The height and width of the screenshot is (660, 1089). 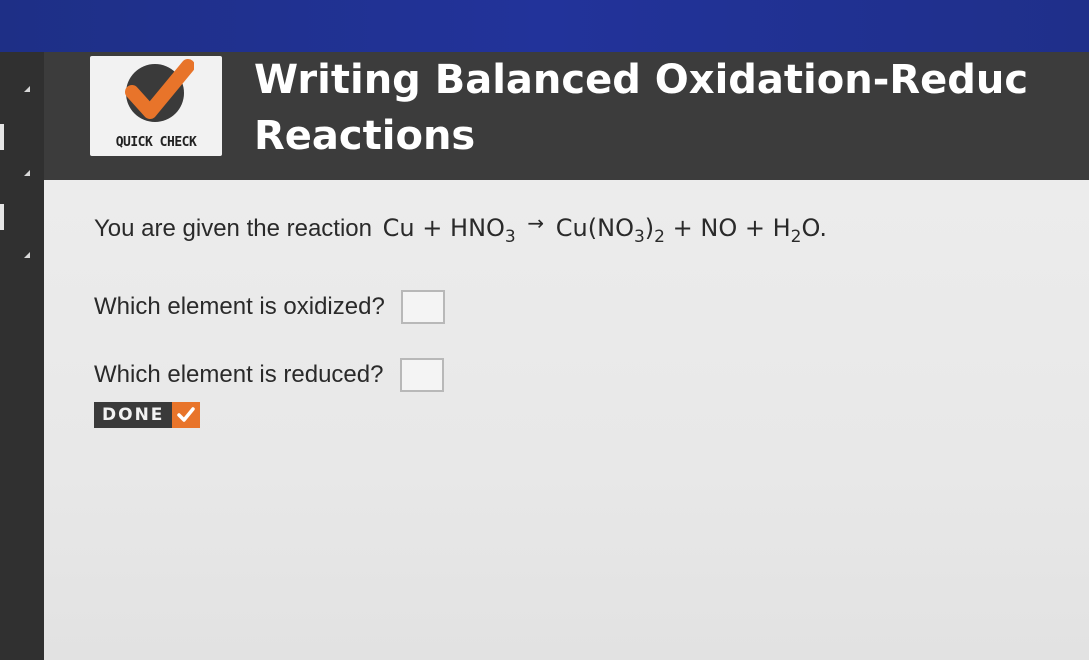 I want to click on top-band, so click(x=544, y=26).